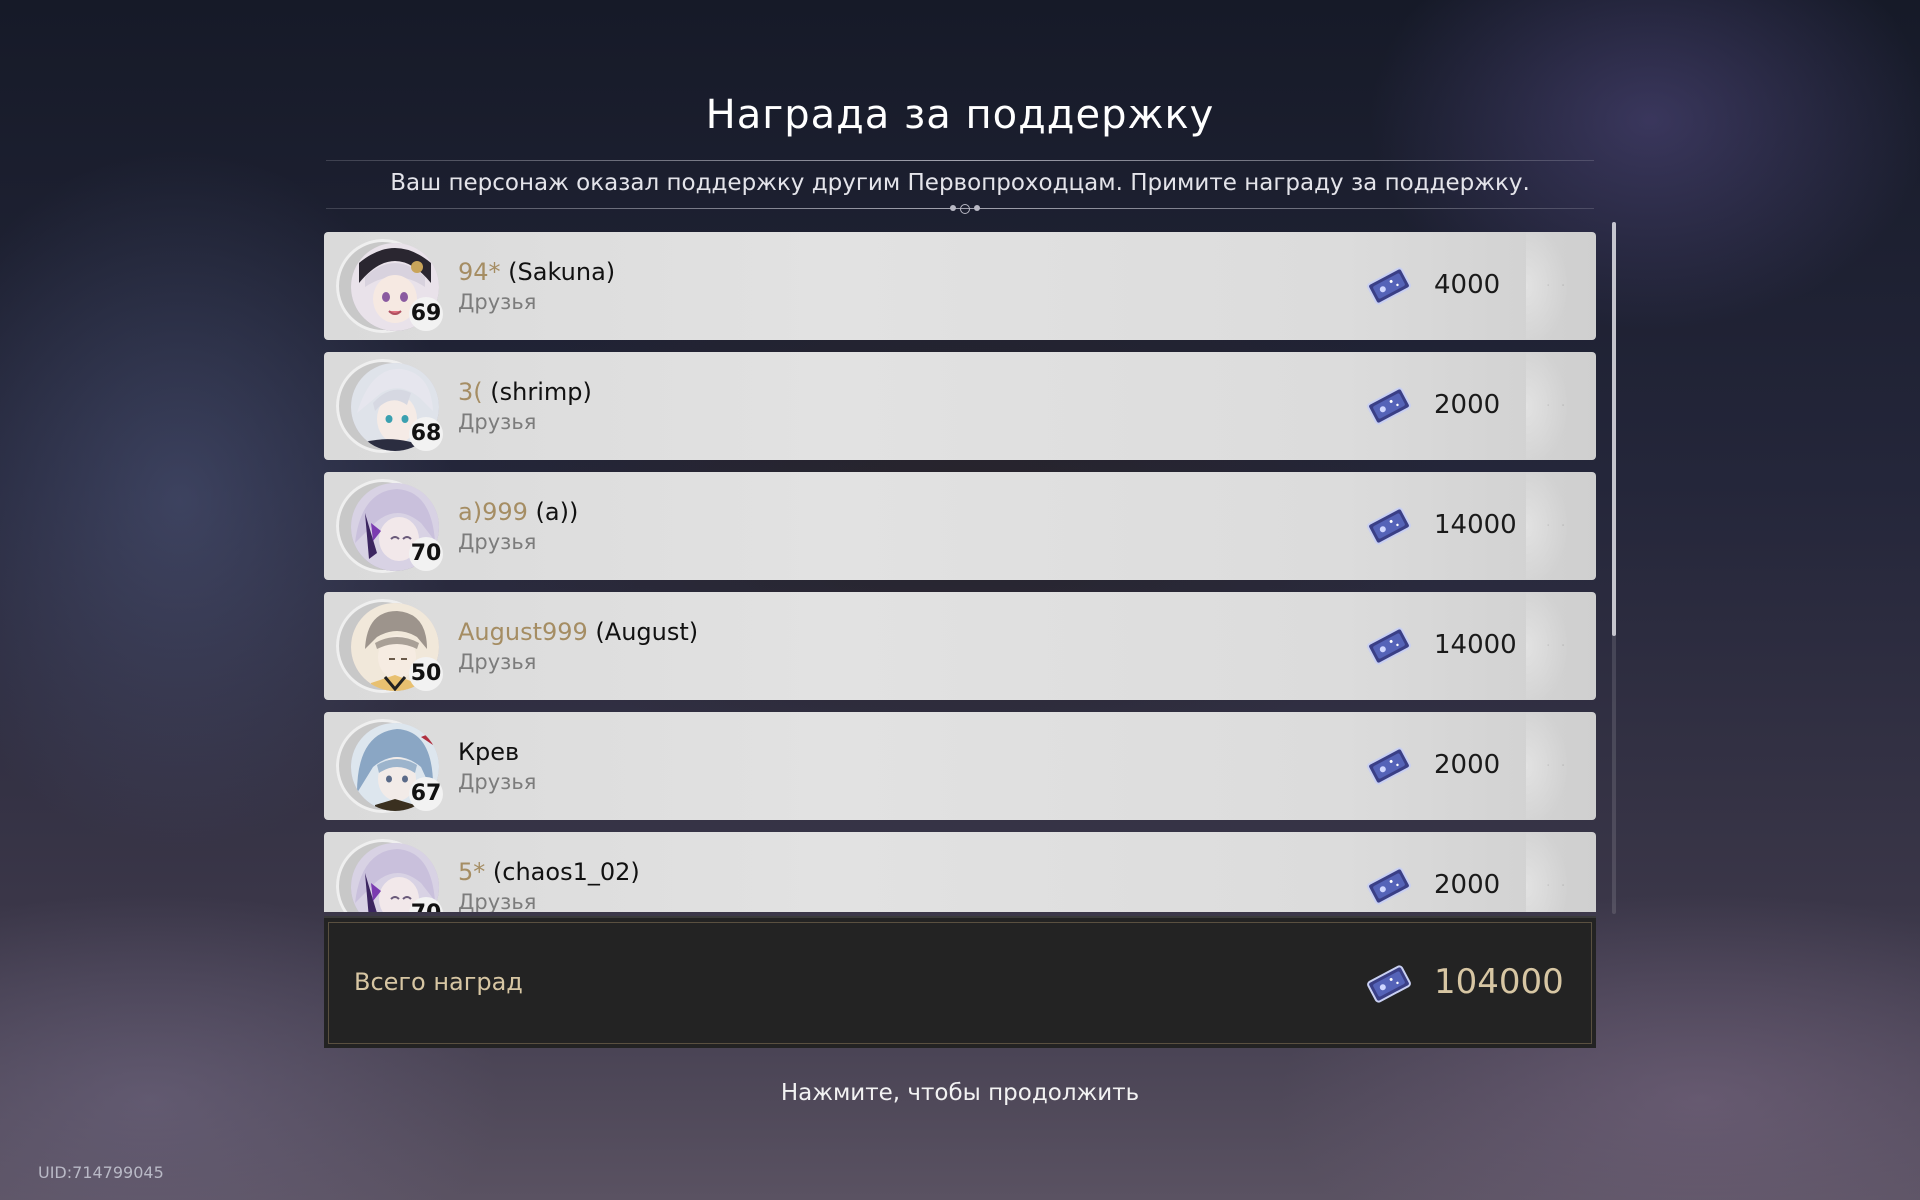  What do you see at coordinates (479, 272) in the screenshot?
I see `player-nickname: 94*` at bounding box center [479, 272].